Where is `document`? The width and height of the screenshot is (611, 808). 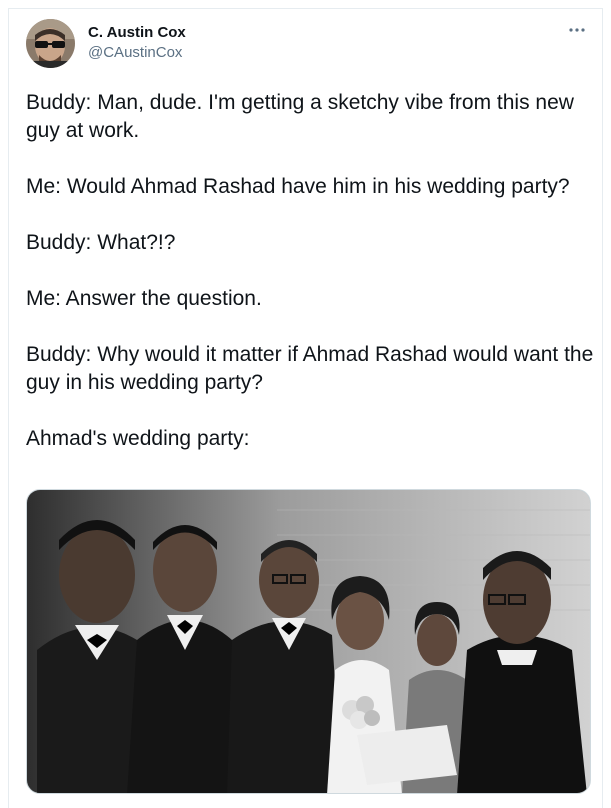
document is located at coordinates (407, 755).